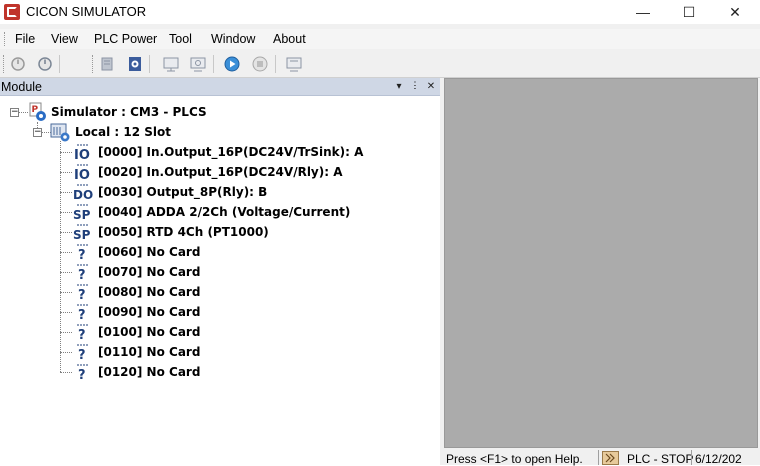 This screenshot has width=760, height=466. I want to click on title-bar: CICON SIMULATOR — ☐ ✕, so click(380, 12).